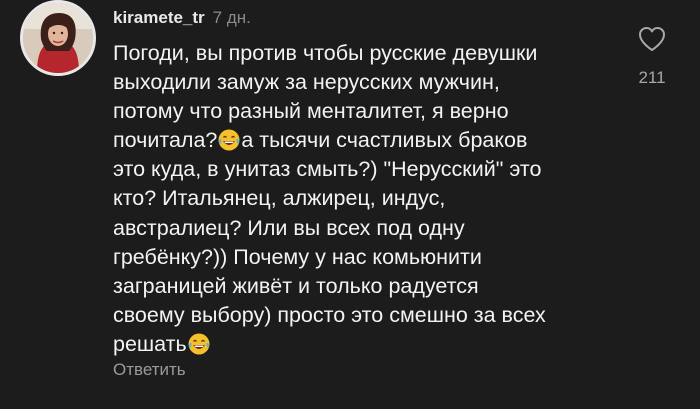  Describe the element at coordinates (159, 17) in the screenshot. I see `username: kiramete_tr` at that location.